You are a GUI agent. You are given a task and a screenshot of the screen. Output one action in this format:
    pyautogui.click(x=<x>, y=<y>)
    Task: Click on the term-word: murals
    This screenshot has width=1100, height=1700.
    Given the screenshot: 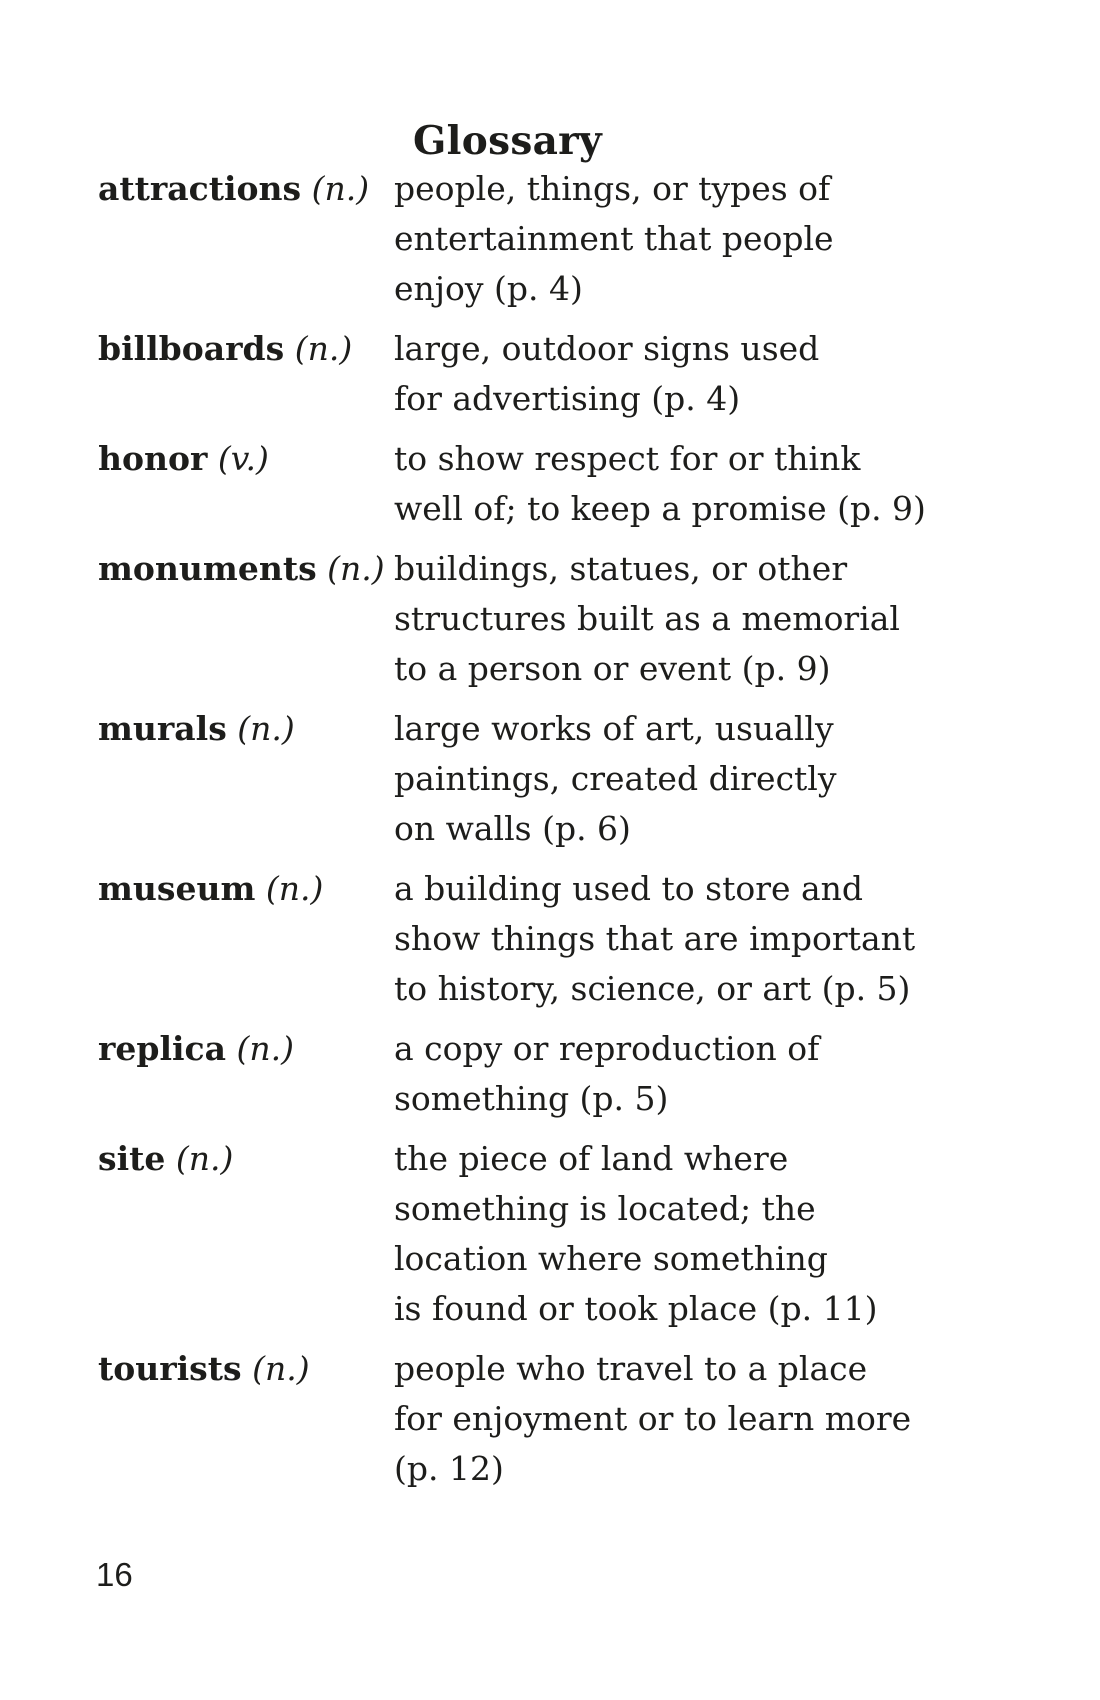 What is the action you would take?
    pyautogui.click(x=162, y=728)
    